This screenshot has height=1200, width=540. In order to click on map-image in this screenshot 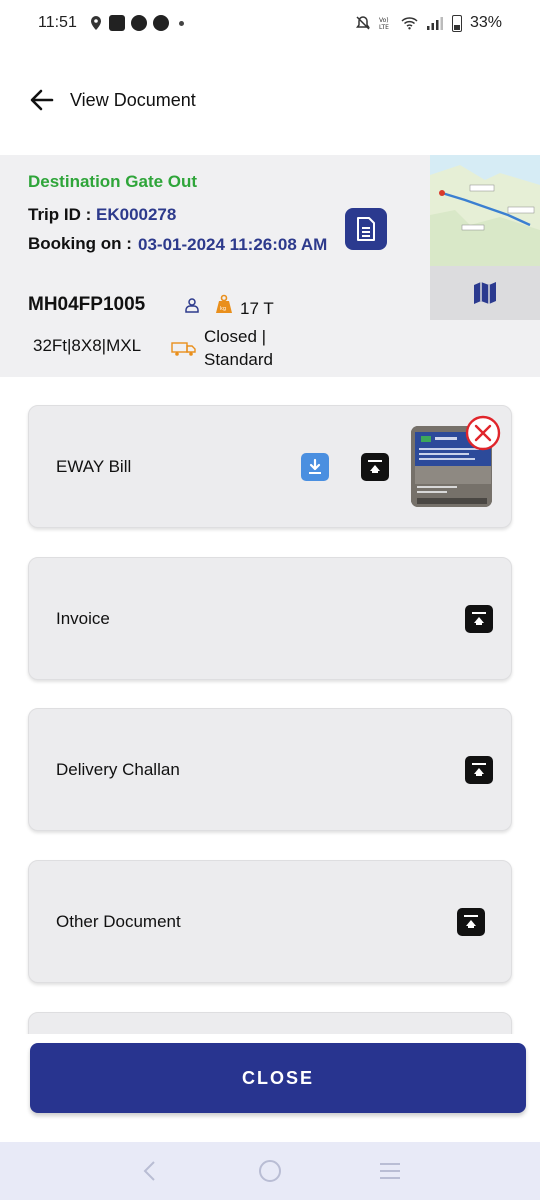, I will do `click(485, 210)`.